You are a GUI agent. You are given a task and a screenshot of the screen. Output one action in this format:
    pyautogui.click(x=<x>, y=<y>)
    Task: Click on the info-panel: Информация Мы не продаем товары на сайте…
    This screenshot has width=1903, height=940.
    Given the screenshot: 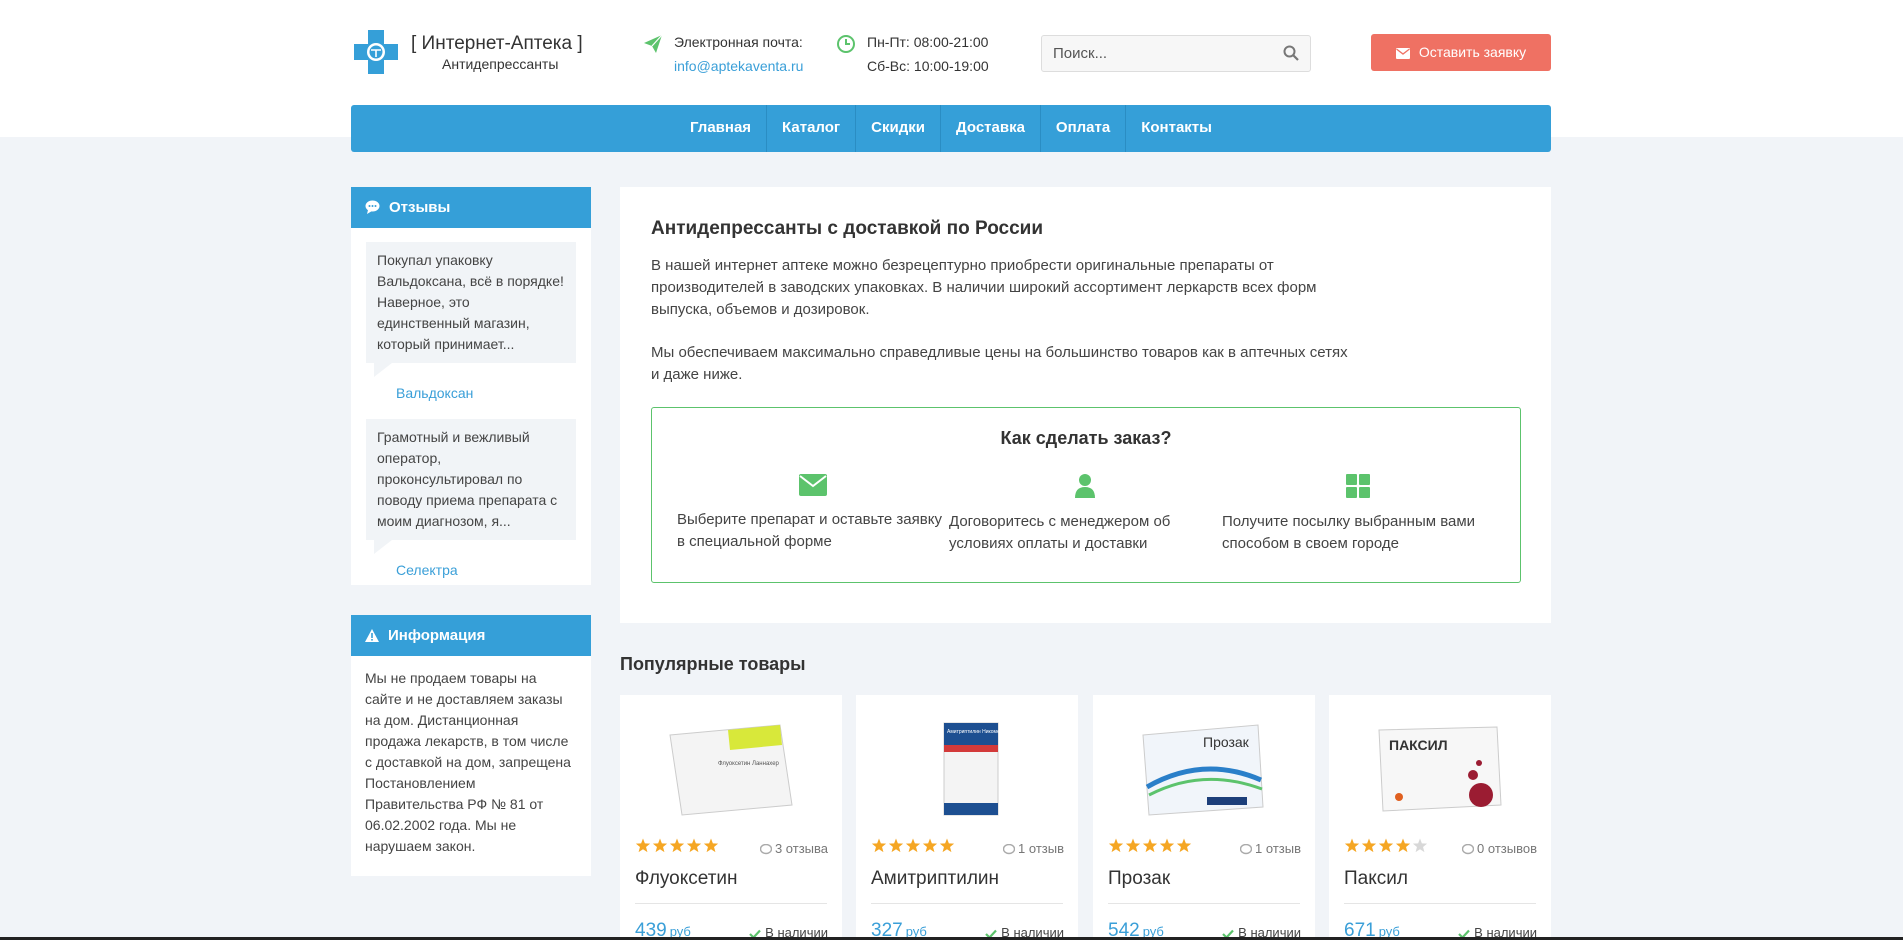 What is the action you would take?
    pyautogui.click(x=471, y=745)
    